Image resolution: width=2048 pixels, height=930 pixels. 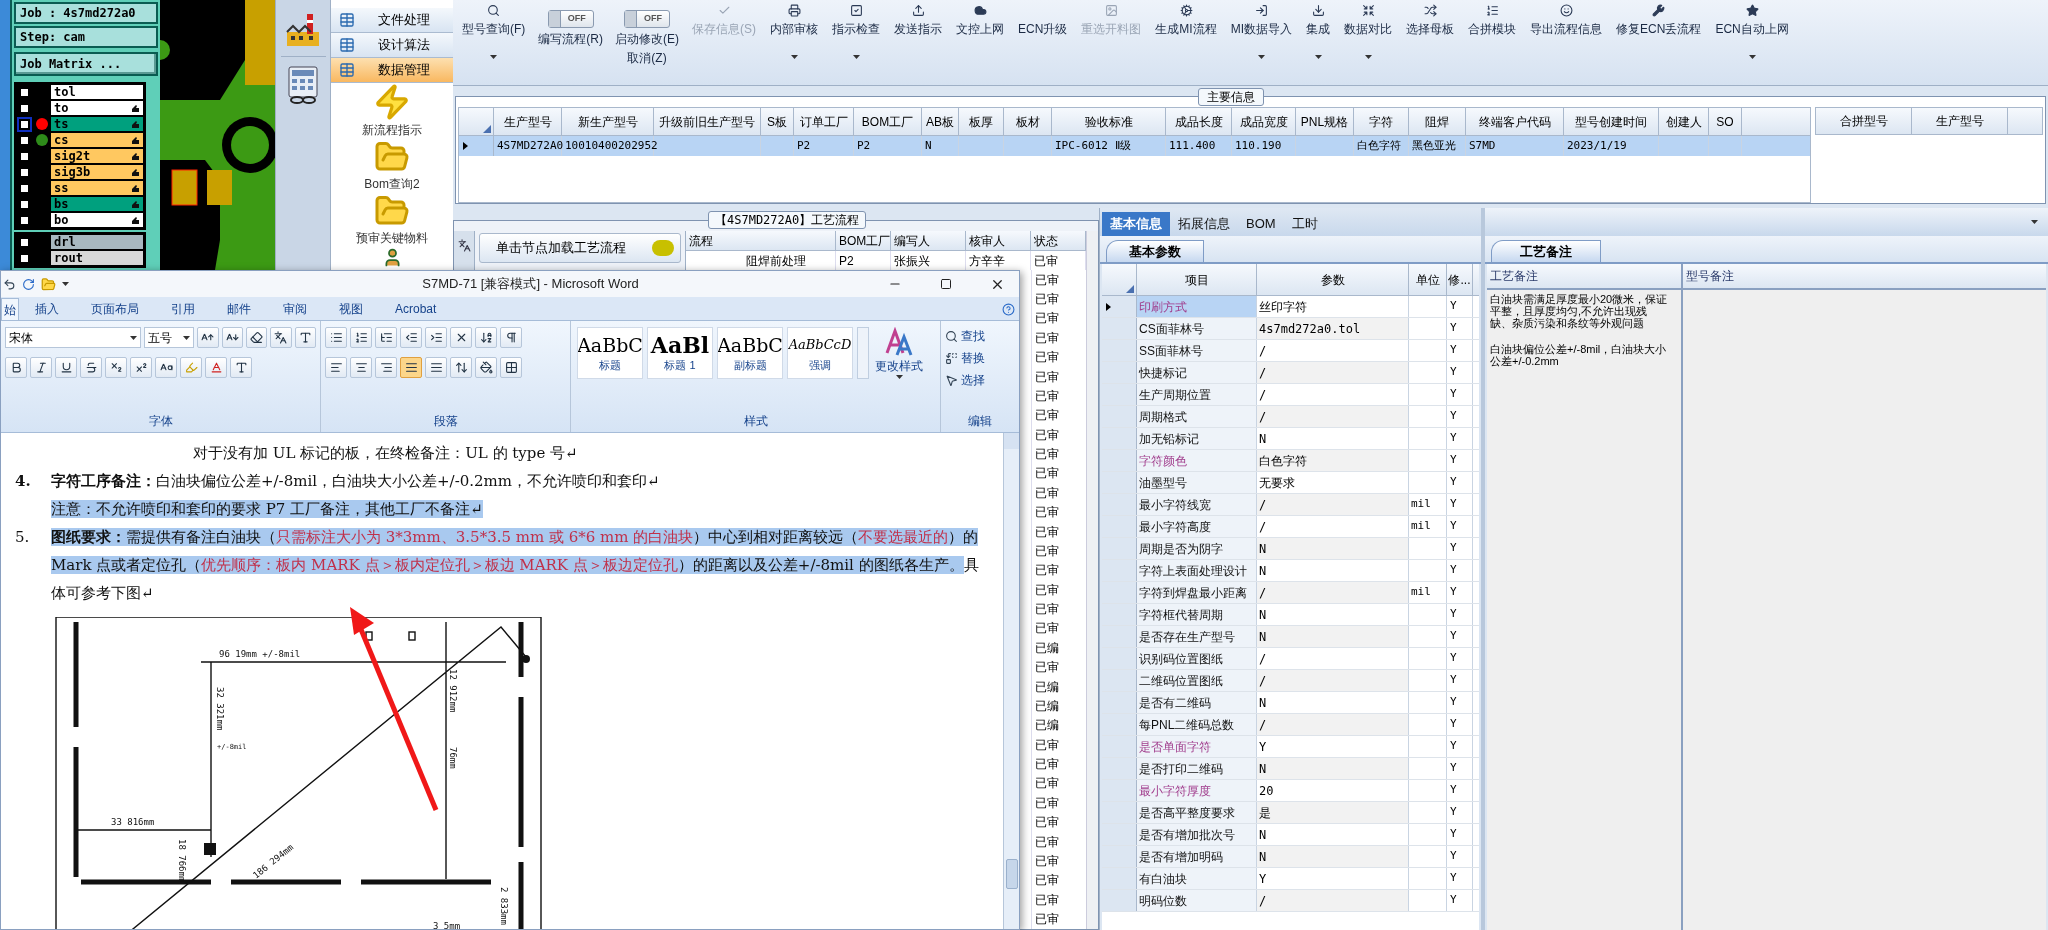 What do you see at coordinates (846, 261) in the screenshot?
I see `table-cell-text: P2` at bounding box center [846, 261].